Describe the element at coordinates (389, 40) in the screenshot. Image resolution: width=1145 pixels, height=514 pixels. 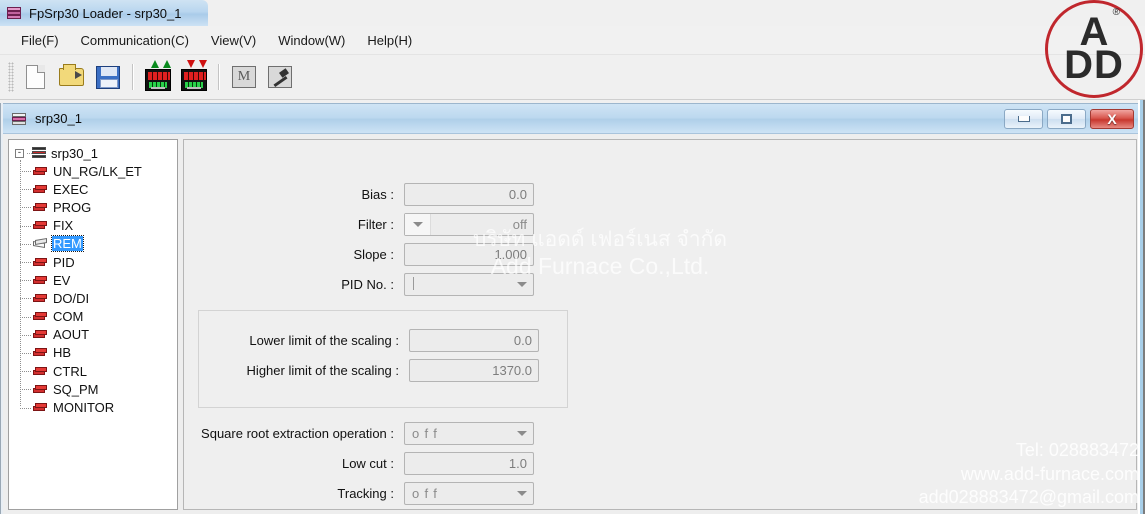
I see `menu-help: Help(H)` at that location.